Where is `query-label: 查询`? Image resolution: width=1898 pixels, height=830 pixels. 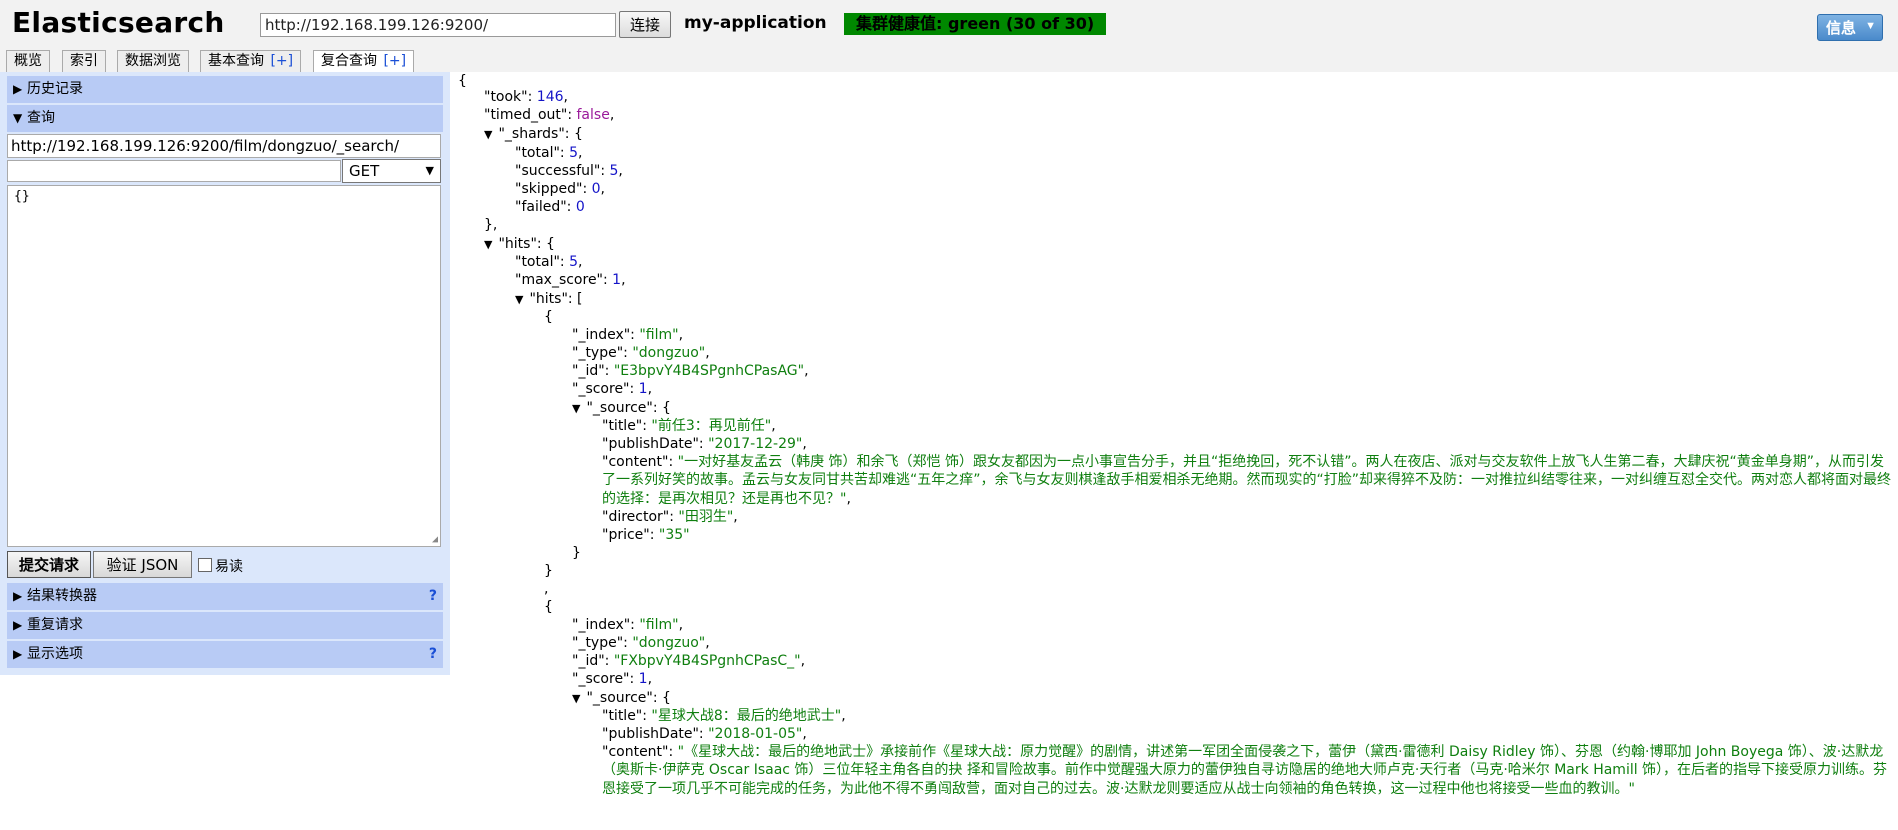 query-label: 查询 is located at coordinates (41, 118).